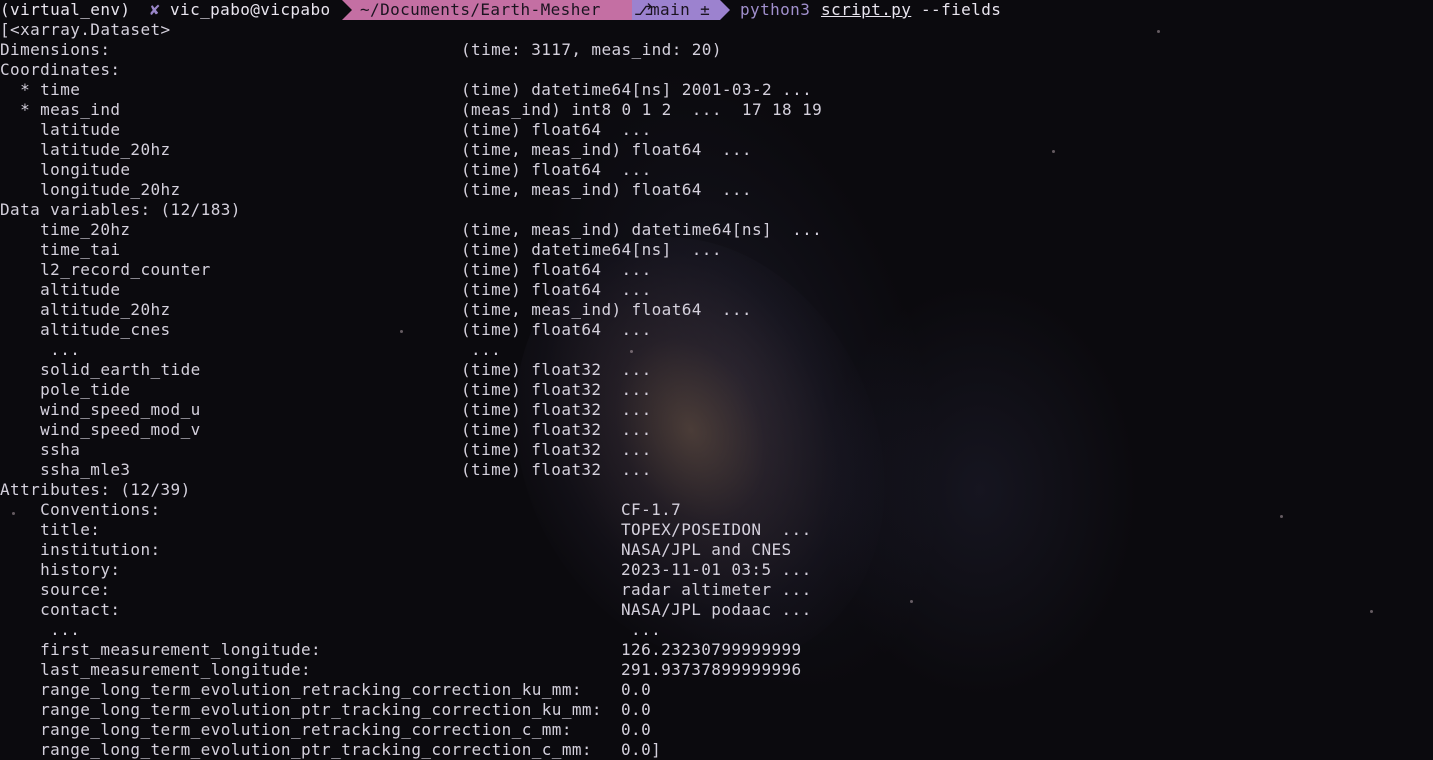 The image size is (1433, 760). What do you see at coordinates (85, 329) in the screenshot?
I see `field-name: altitude_cnes` at bounding box center [85, 329].